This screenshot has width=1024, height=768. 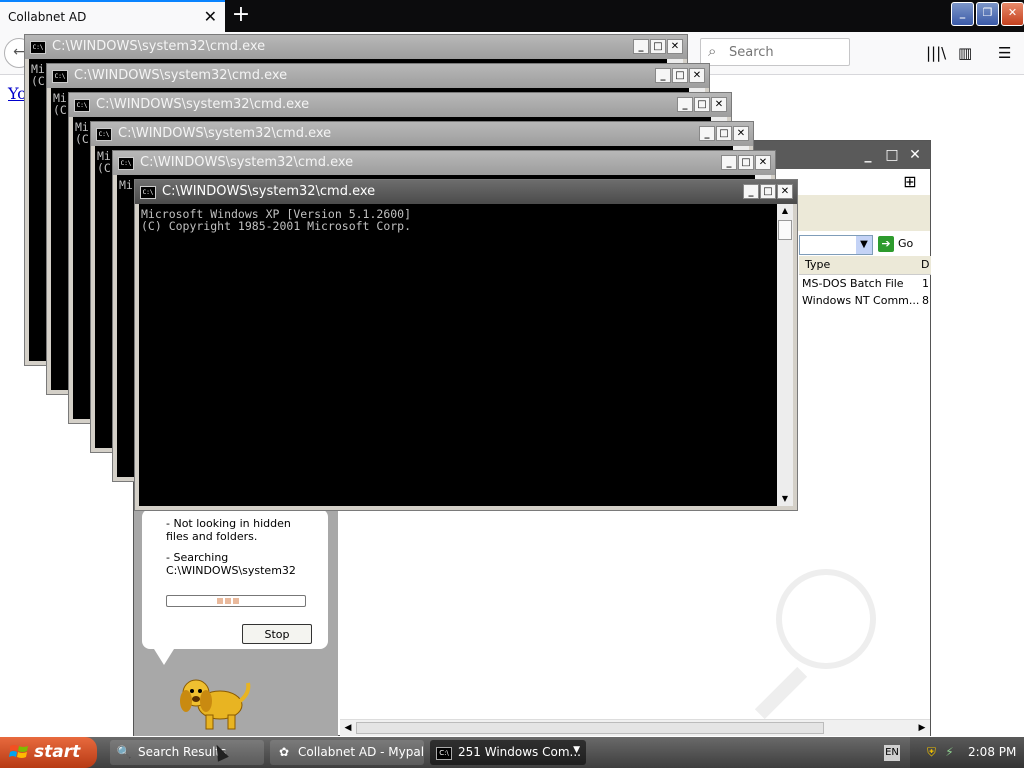 I want to click on column-header-d: D, so click(x=925, y=264).